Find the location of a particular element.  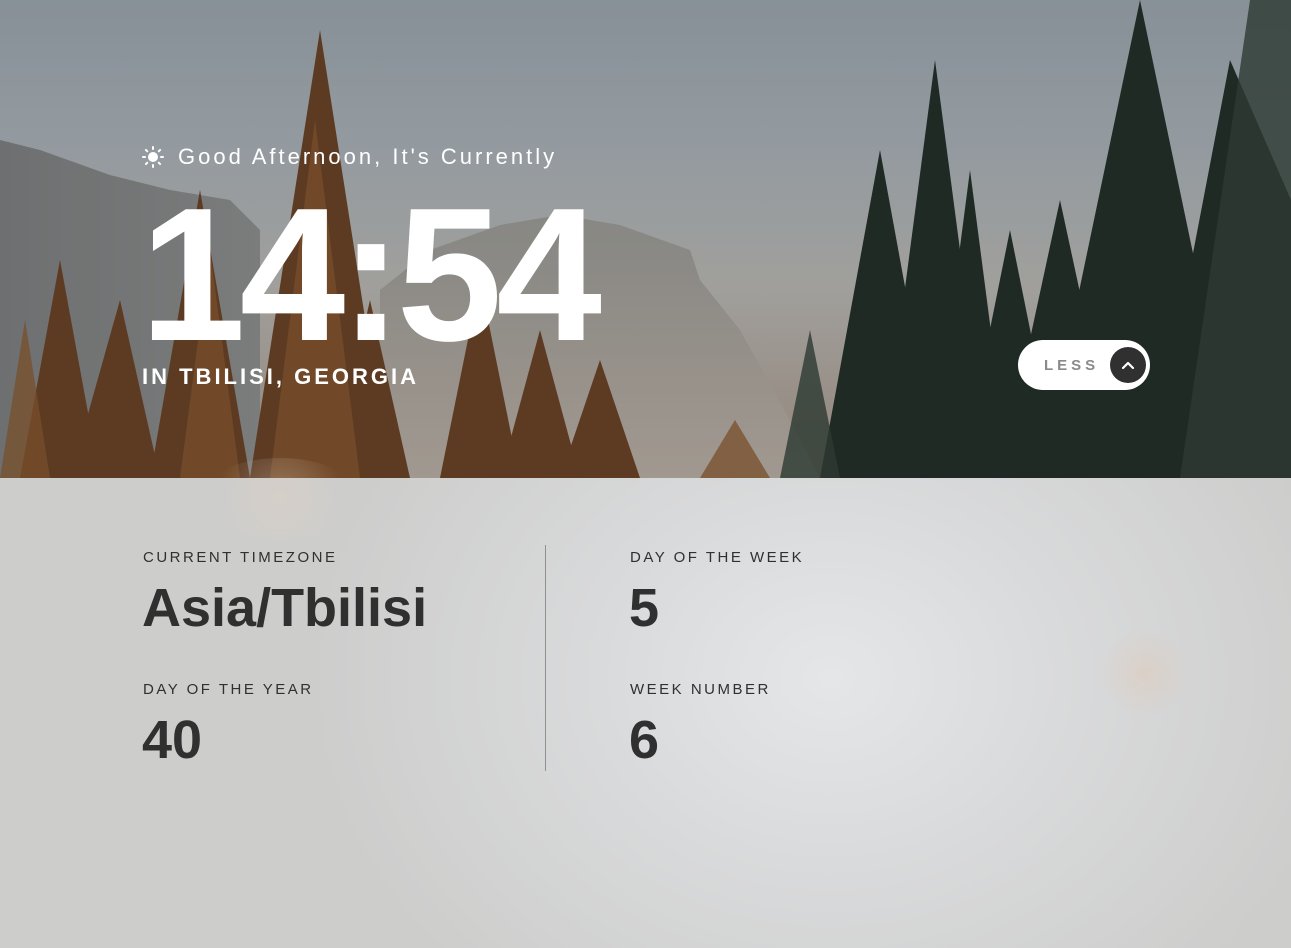

chevron-up-icon is located at coordinates (1128, 365).